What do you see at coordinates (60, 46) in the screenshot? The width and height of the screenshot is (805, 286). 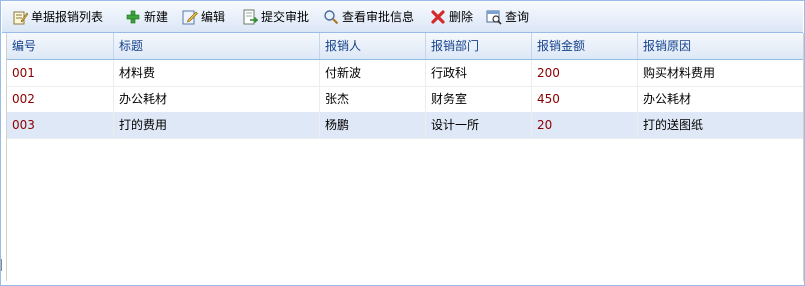 I see `column-header-id: 编号` at bounding box center [60, 46].